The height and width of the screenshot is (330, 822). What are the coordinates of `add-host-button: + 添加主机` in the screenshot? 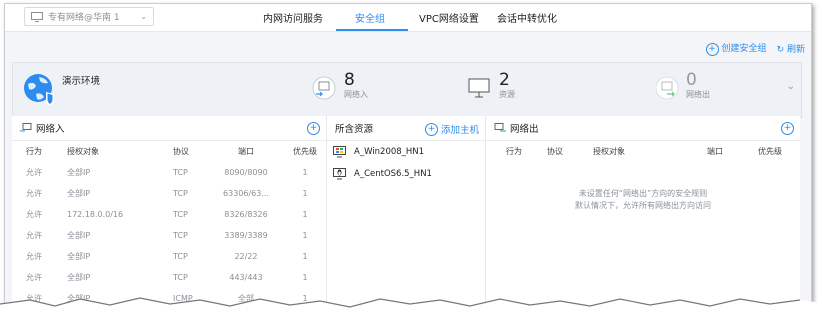 It's located at (451, 129).